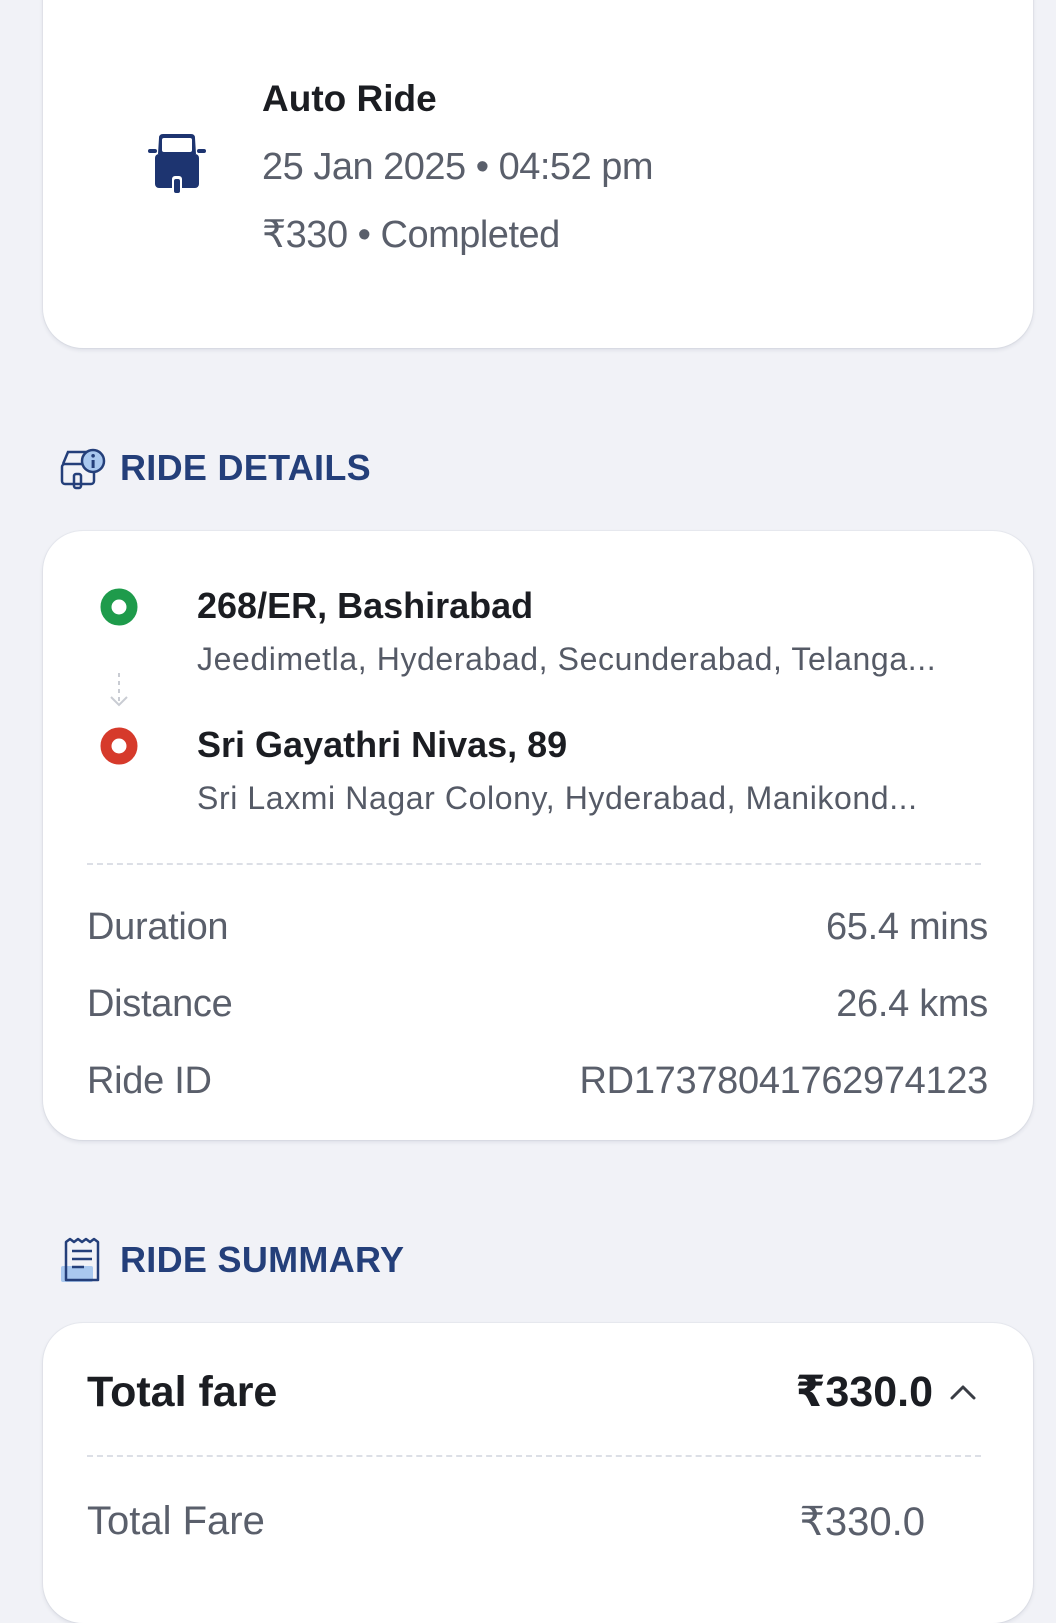 The height and width of the screenshot is (1623, 1056). Describe the element at coordinates (537, 927) in the screenshot. I see `duration-row: Duration 65.4 mins` at that location.